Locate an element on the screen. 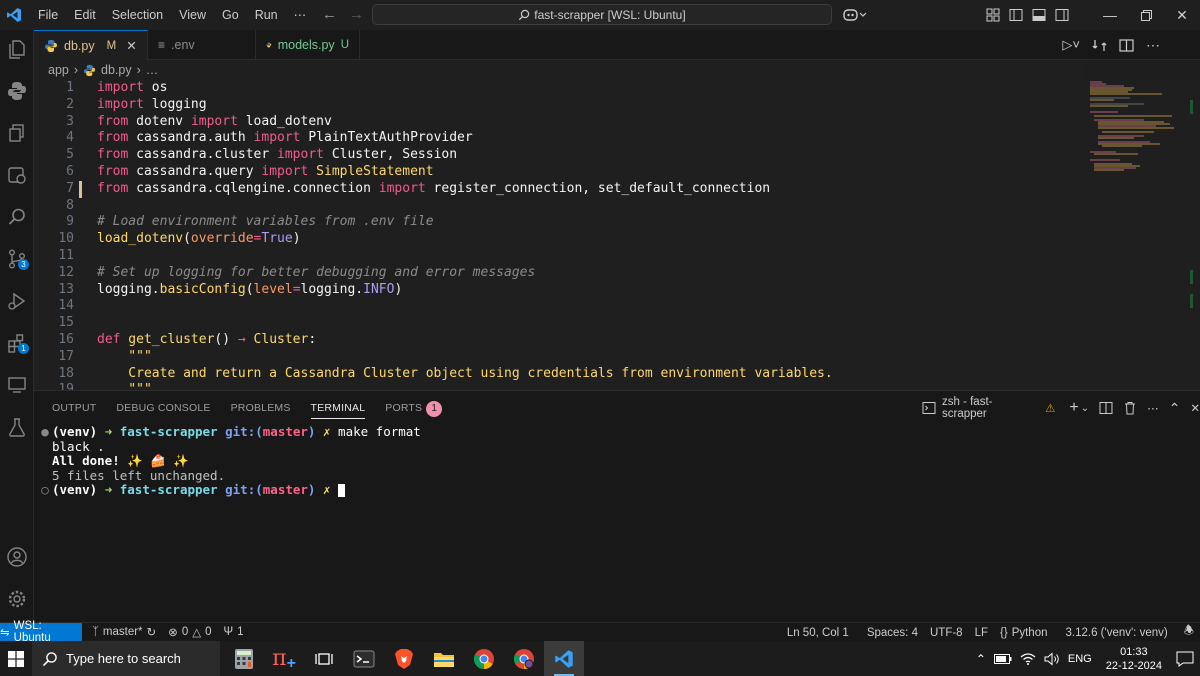  customize-layout-icon is located at coordinates (993, 15).